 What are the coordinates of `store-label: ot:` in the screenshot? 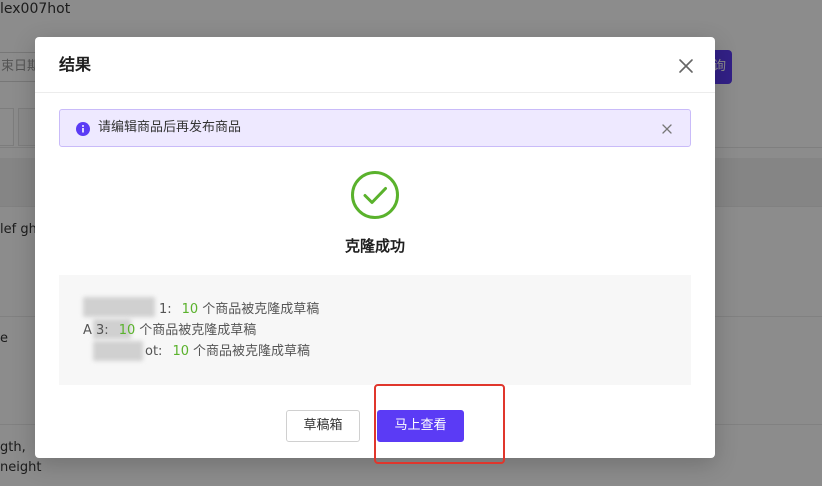 It's located at (154, 351).